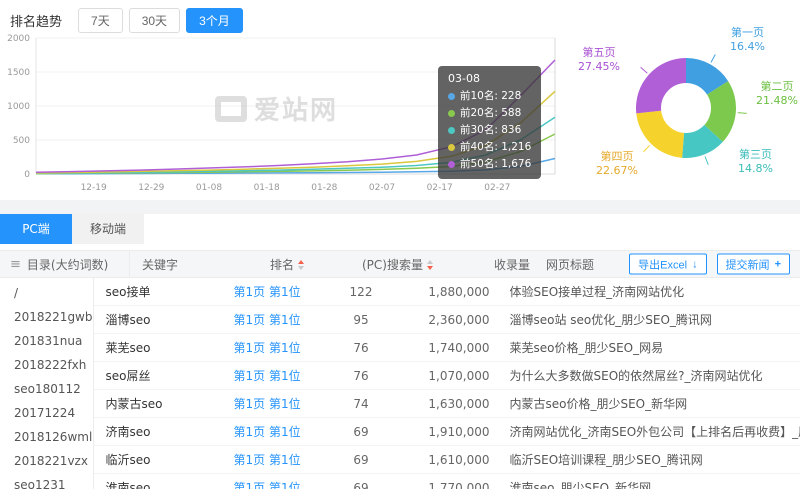 This screenshot has width=800, height=489. What do you see at coordinates (598, 404) in the screenshot?
I see `page-title-cell: 内蒙古seo价格_朋少SEO_新华网` at bounding box center [598, 404].